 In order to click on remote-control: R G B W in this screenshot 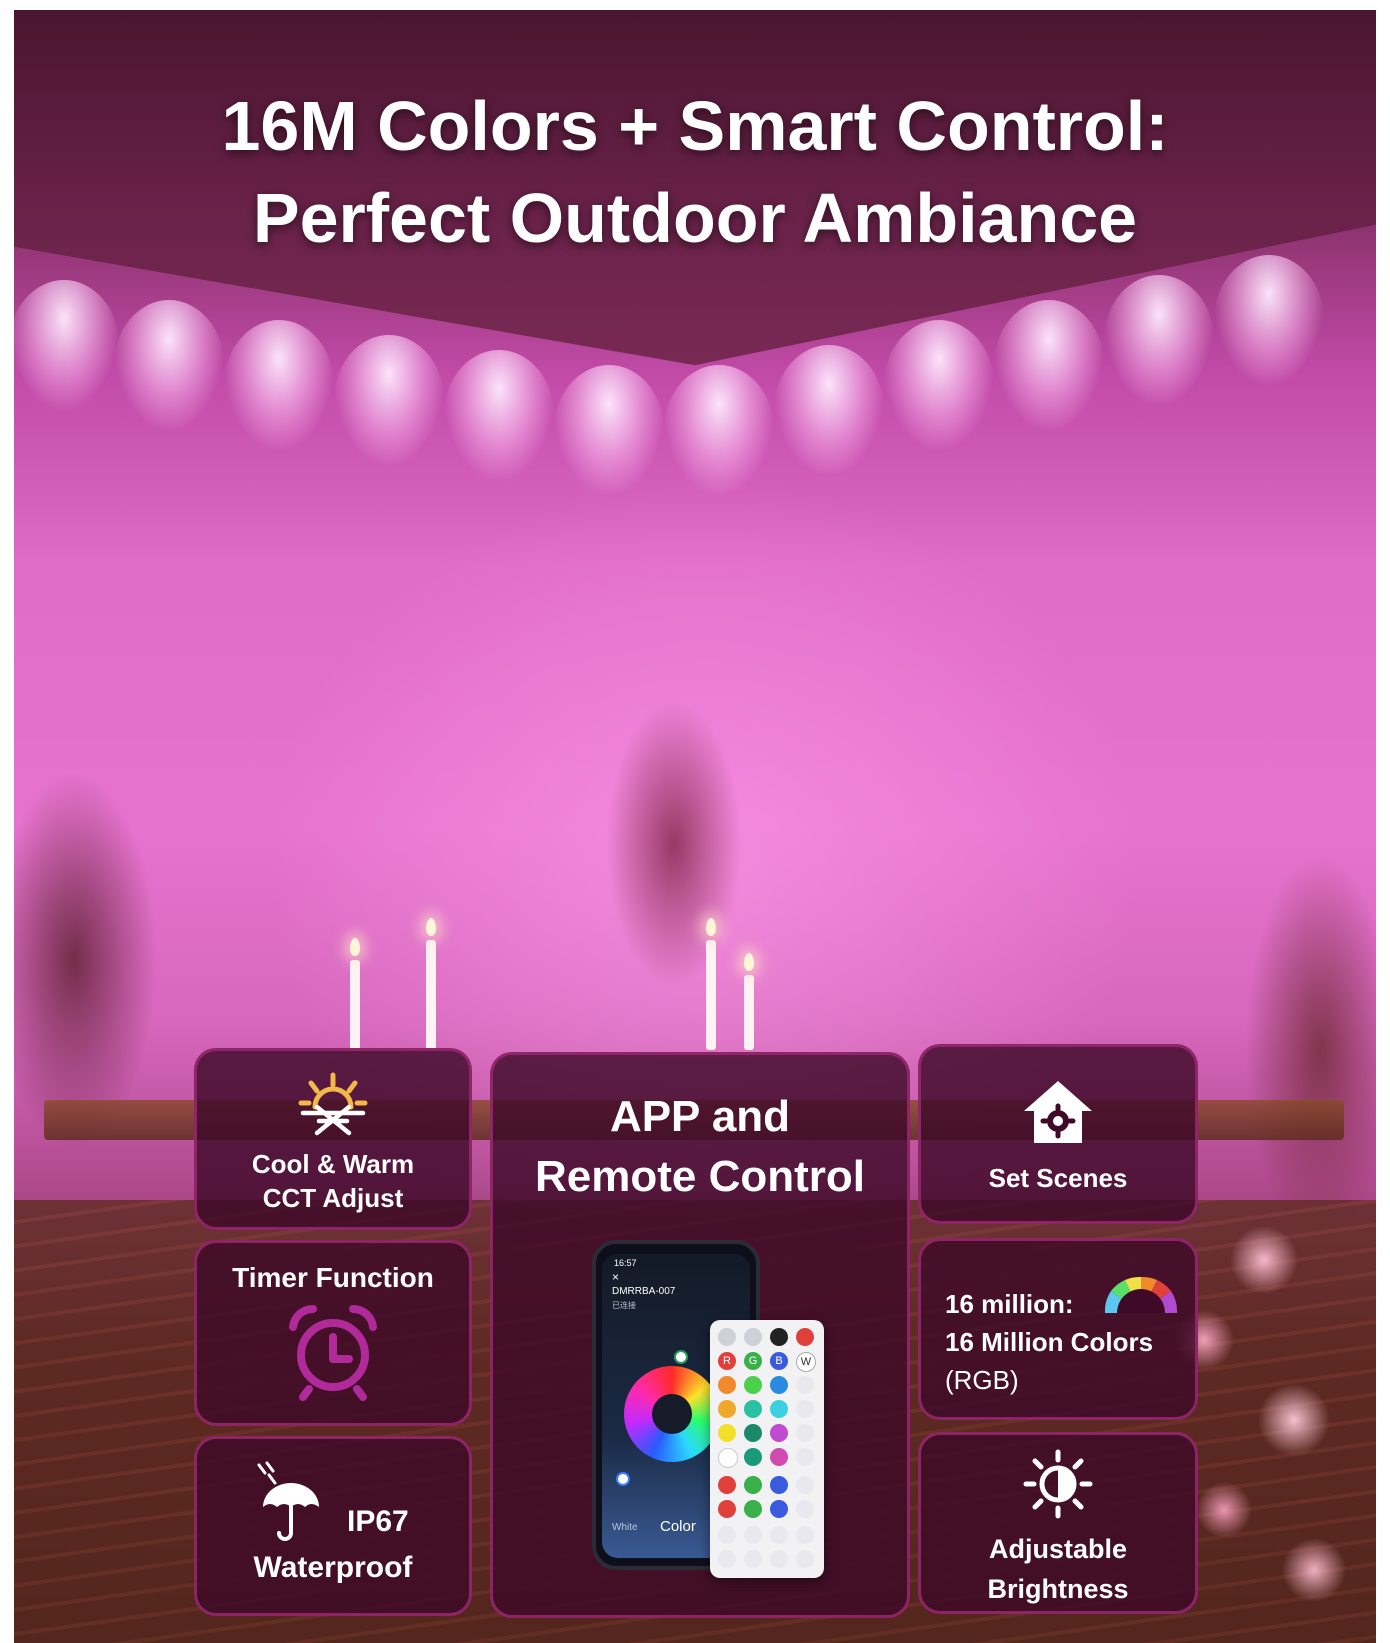, I will do `click(767, 1449)`.